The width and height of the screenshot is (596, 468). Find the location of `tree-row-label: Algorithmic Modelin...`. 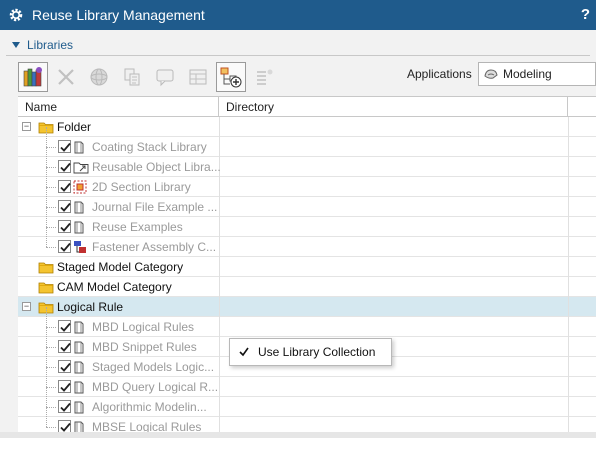

tree-row-label: Algorithmic Modelin... is located at coordinates (149, 407).